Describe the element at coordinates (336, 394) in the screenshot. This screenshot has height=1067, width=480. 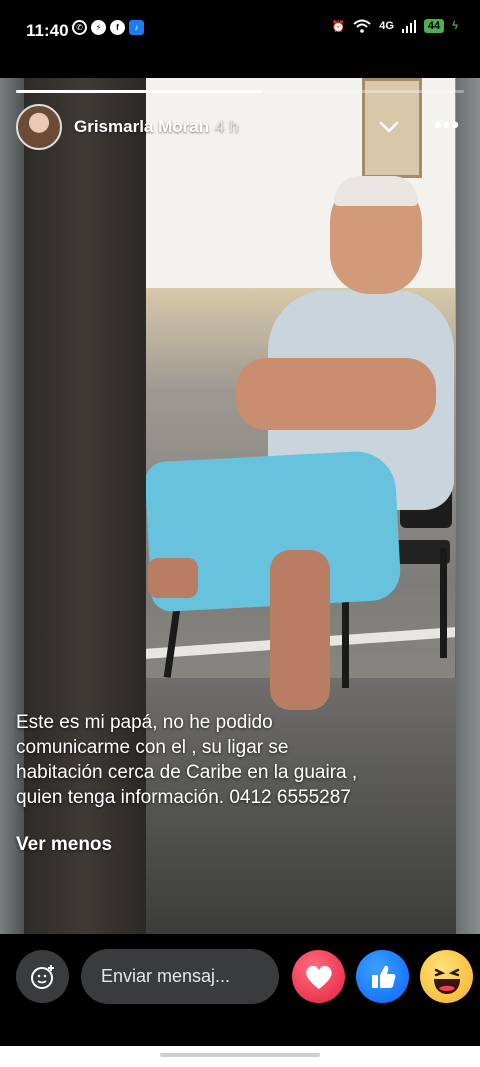
I see `photo-person-arms` at that location.